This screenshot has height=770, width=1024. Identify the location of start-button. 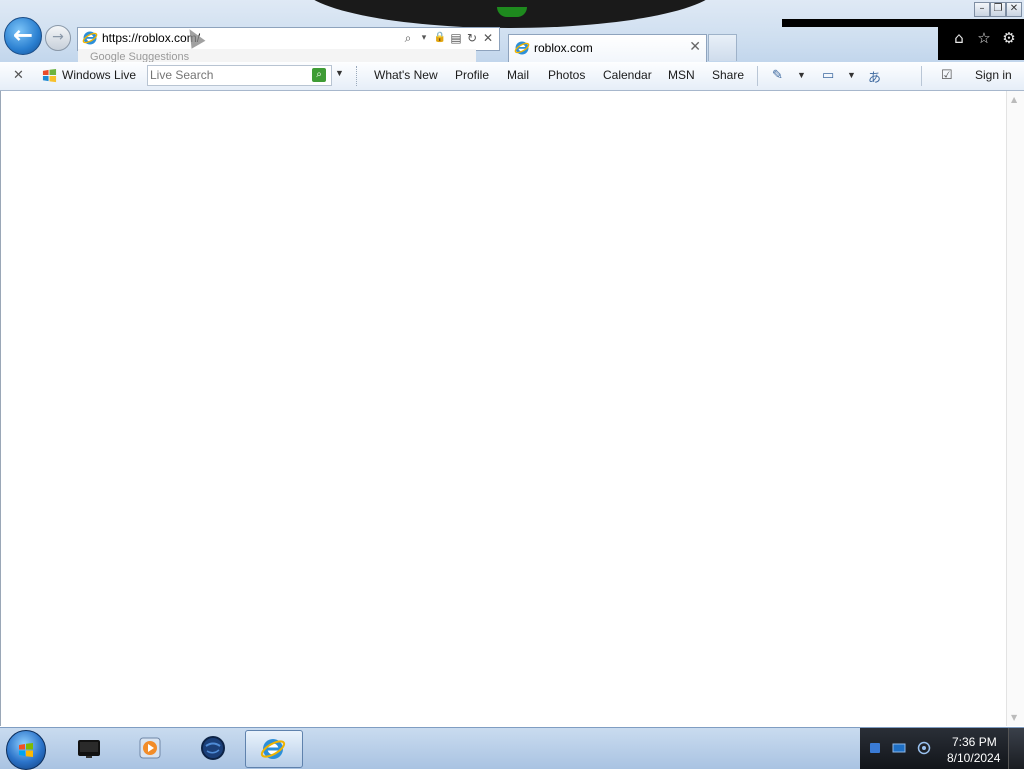
(26, 750).